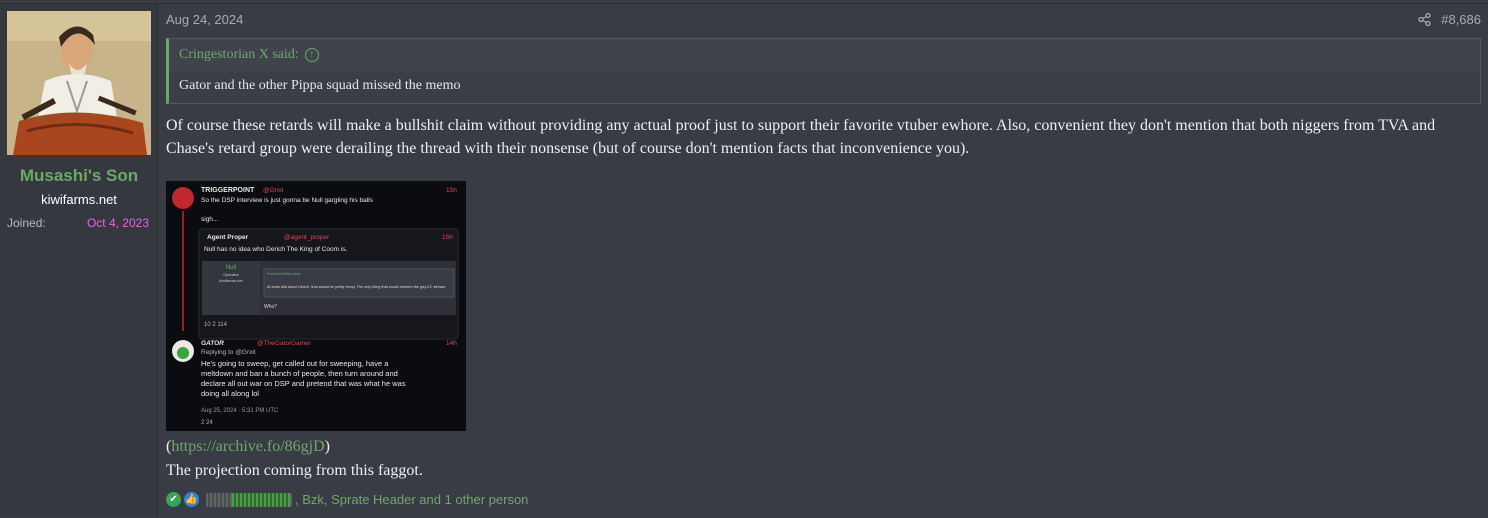 The width and height of the screenshot is (1488, 518). I want to click on post-number: #8,686, so click(1461, 19).